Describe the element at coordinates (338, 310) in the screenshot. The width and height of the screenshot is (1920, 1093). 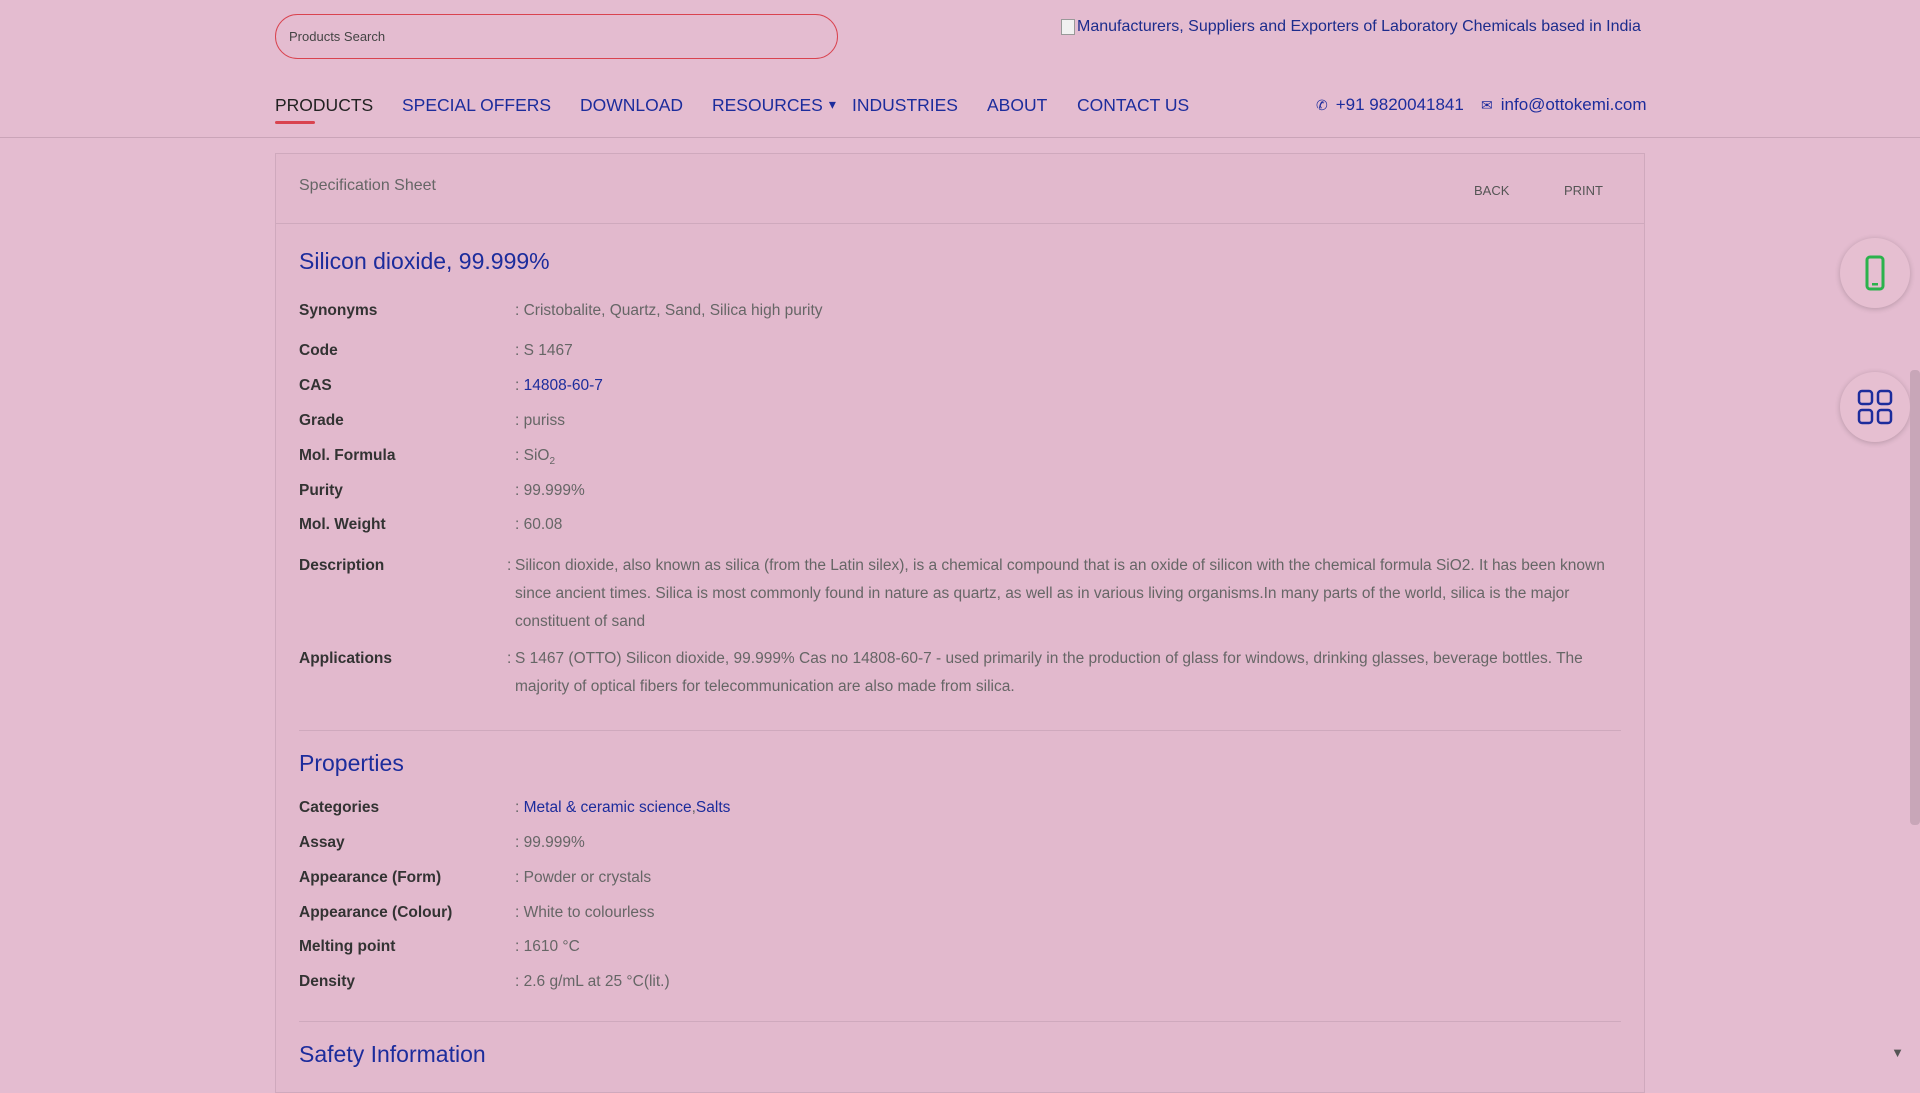
I see `synonyms-label: Synonyms` at that location.